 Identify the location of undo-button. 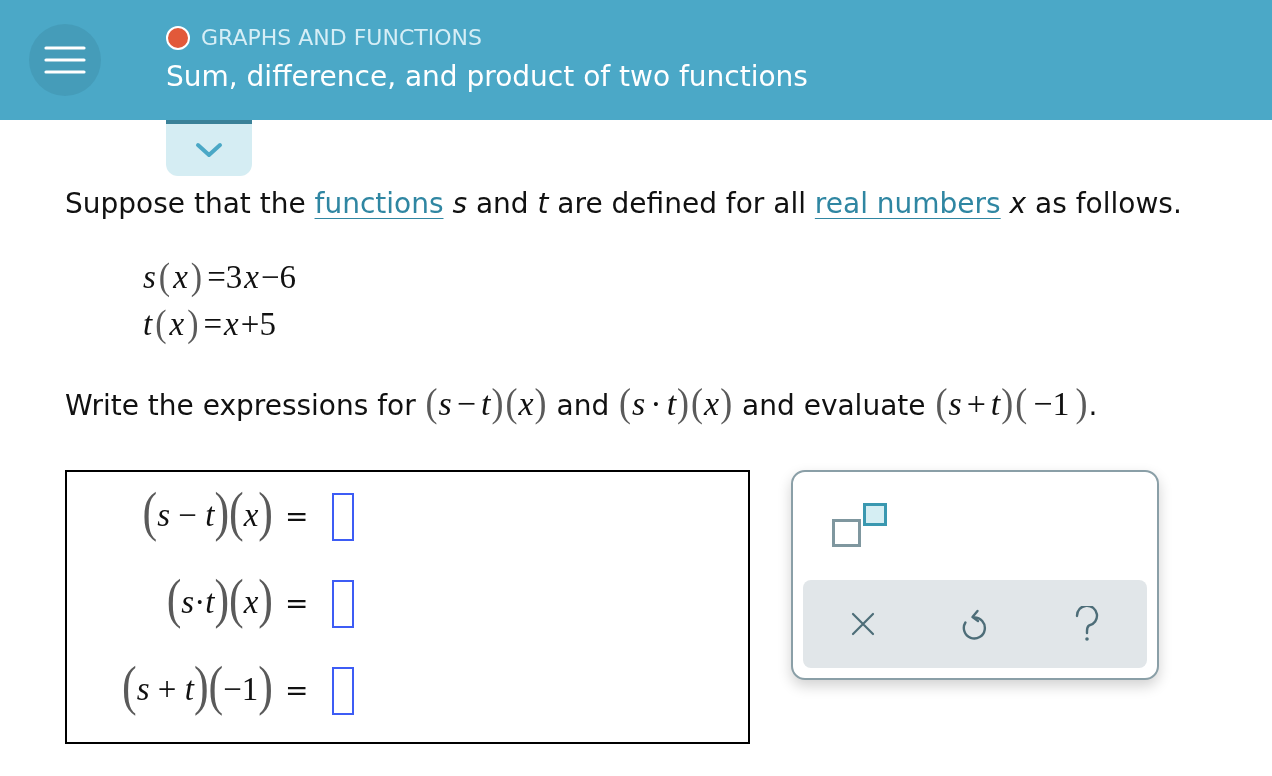
(975, 624).